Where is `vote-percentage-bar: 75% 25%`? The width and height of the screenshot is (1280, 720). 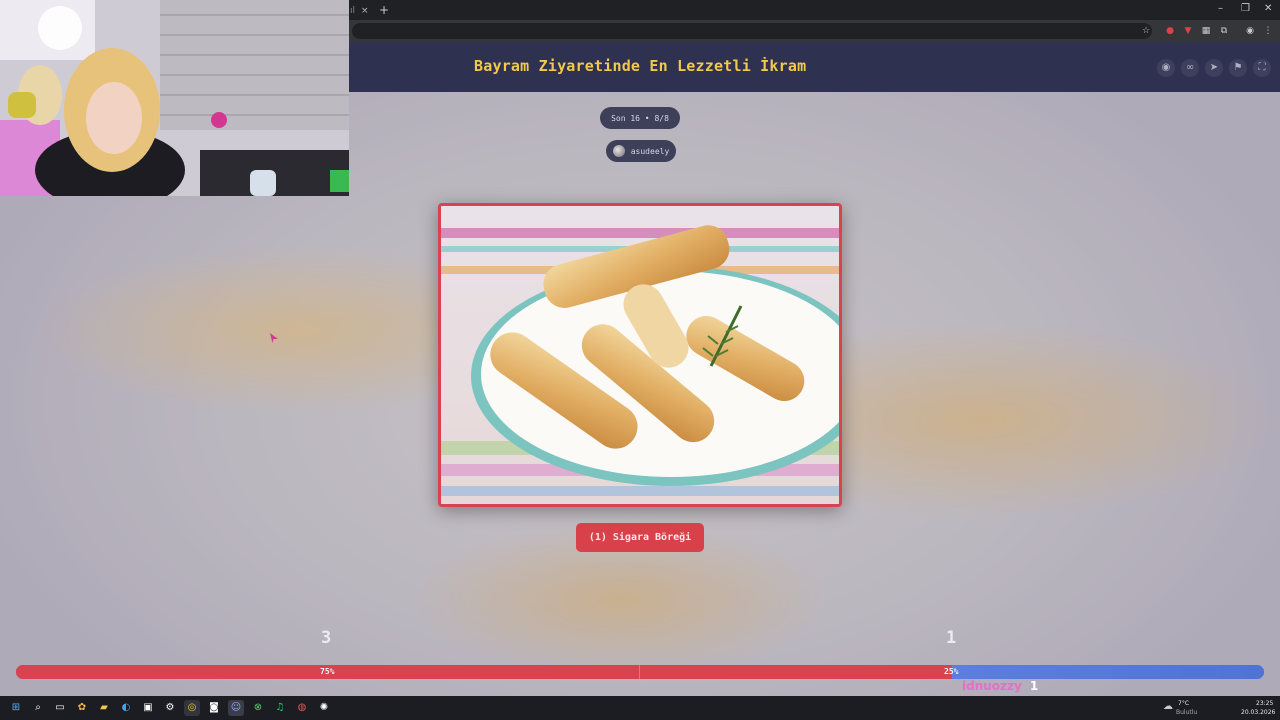
vote-percentage-bar: 75% 25% is located at coordinates (640, 672).